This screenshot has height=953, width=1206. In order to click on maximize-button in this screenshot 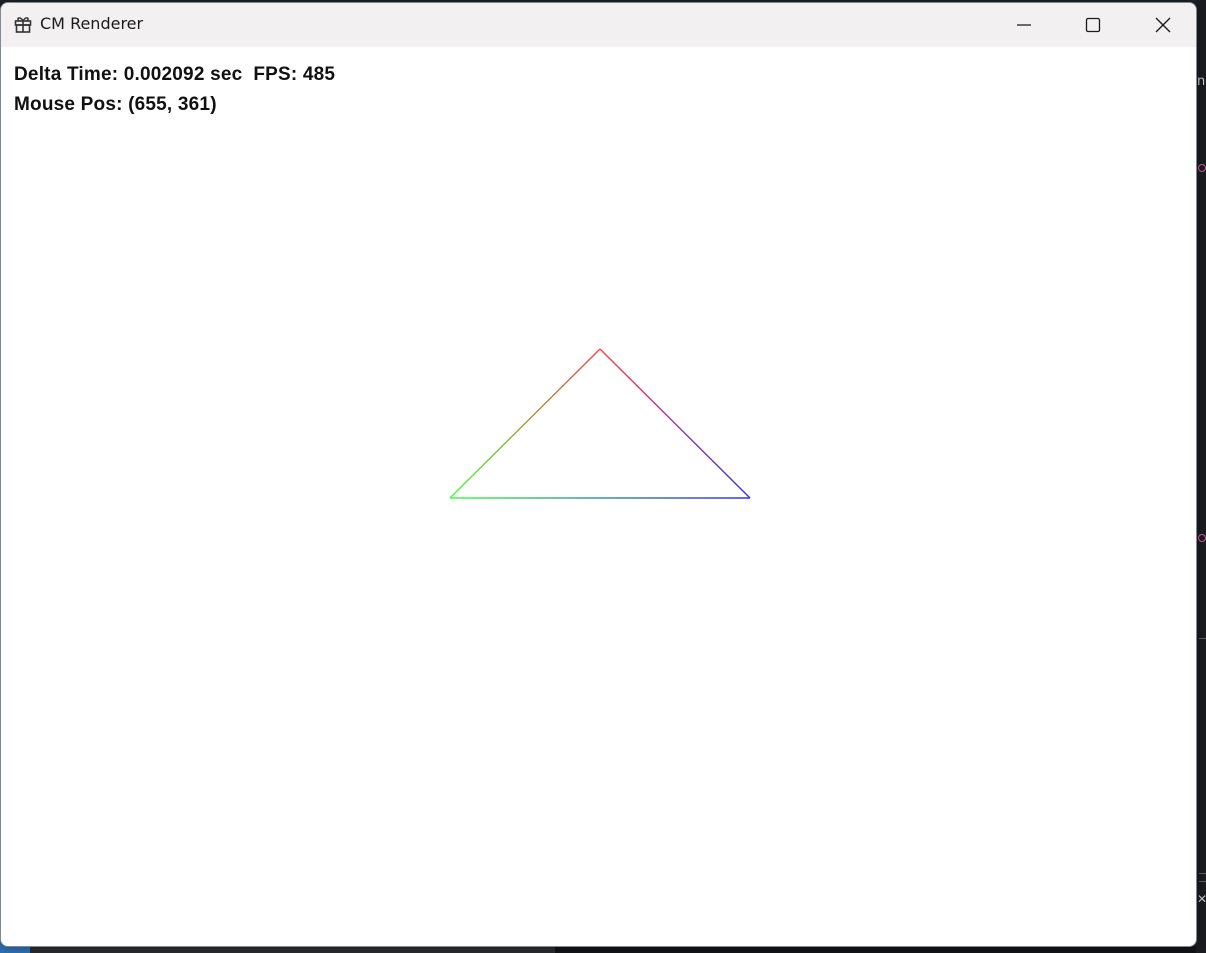, I will do `click(1093, 25)`.